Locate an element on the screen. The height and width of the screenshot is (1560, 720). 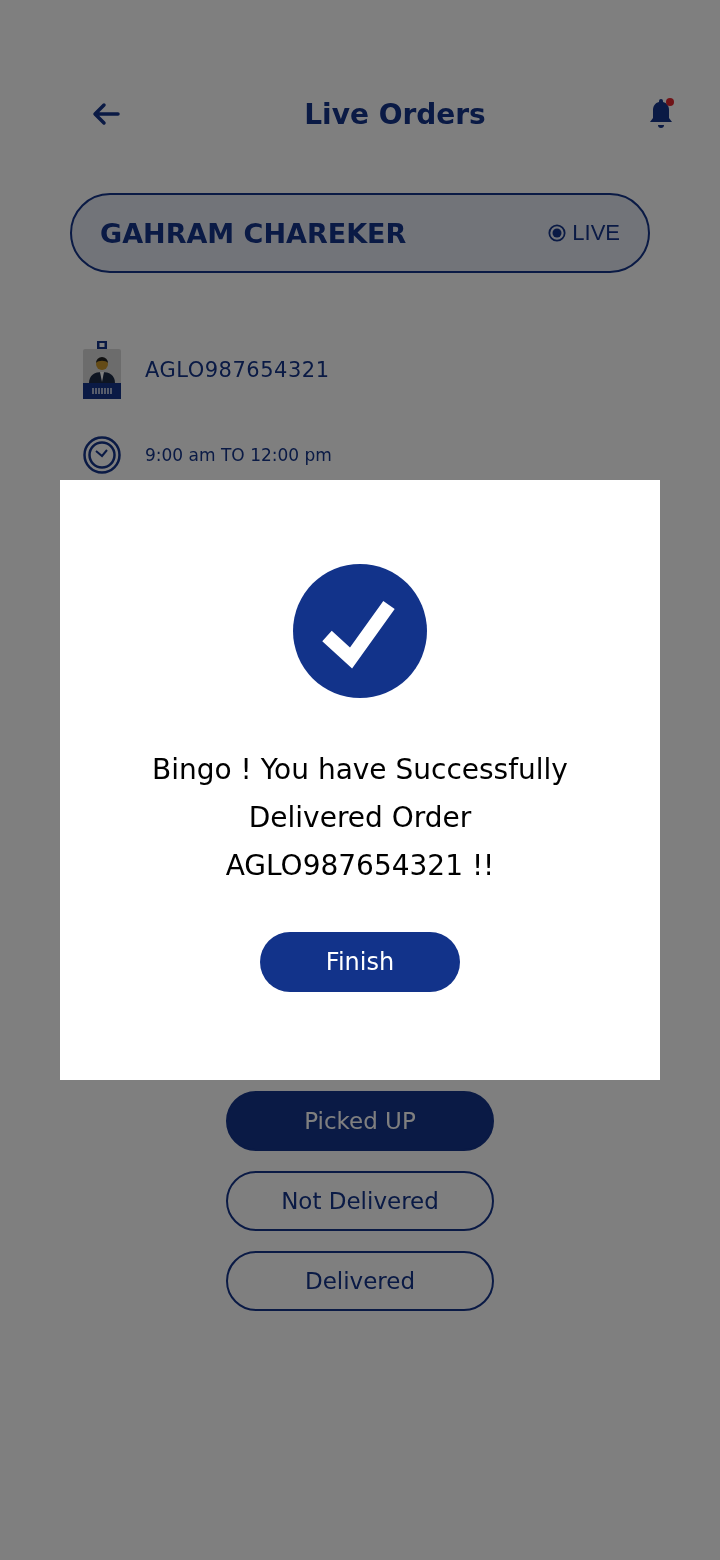
clock-icon is located at coordinates (102, 455).